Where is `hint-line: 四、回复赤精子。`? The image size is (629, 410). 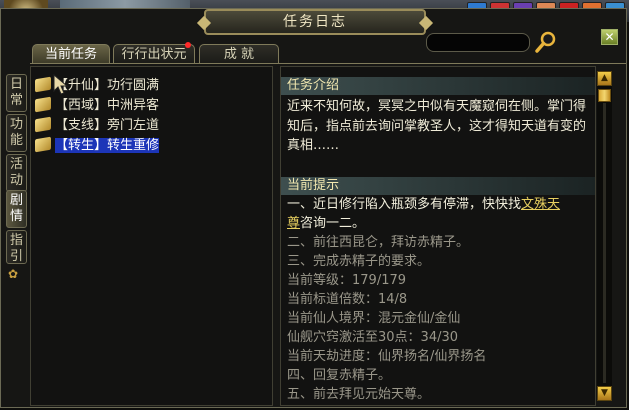
hint-line: 四、回复赤精子。 is located at coordinates (339, 375).